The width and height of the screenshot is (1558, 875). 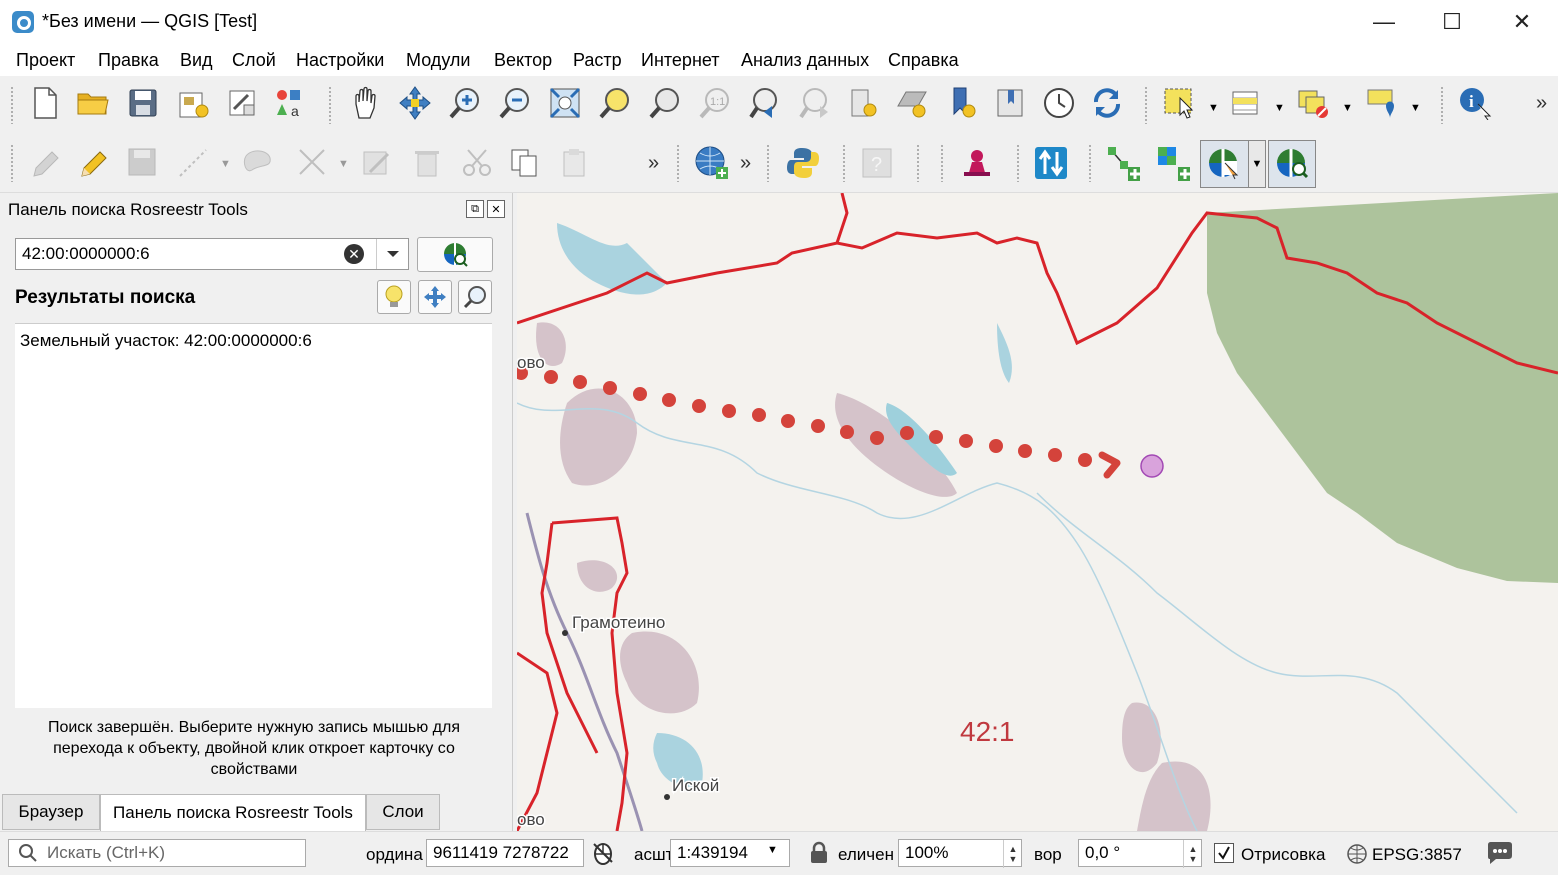 I want to click on rotation-field: 0,0 ° ▲ ▼, so click(x=1140, y=853).